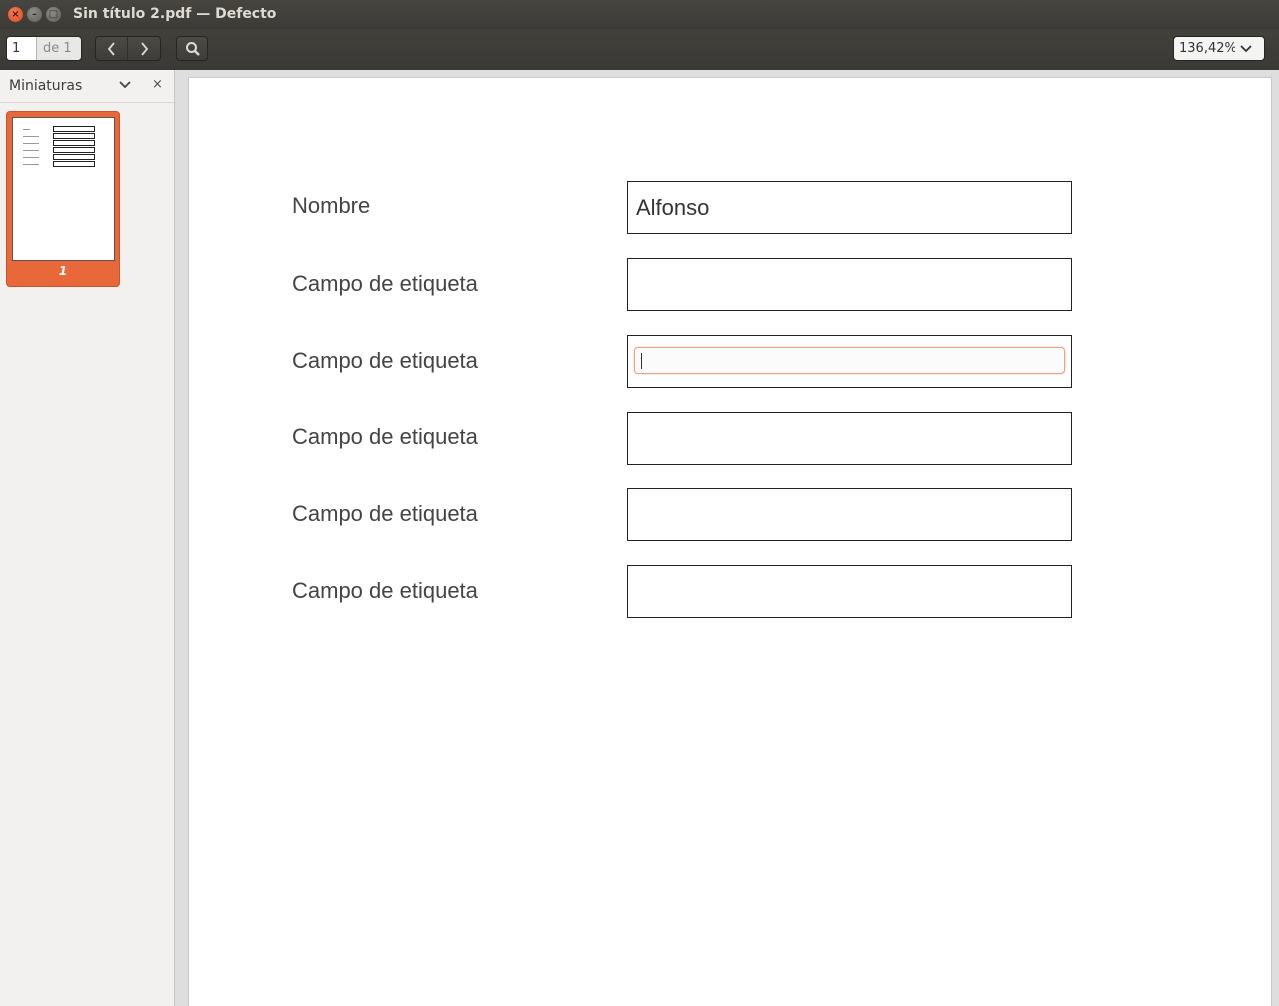 This screenshot has width=1279, height=1006. I want to click on form-field-nombre: Alfonso, so click(849, 207).